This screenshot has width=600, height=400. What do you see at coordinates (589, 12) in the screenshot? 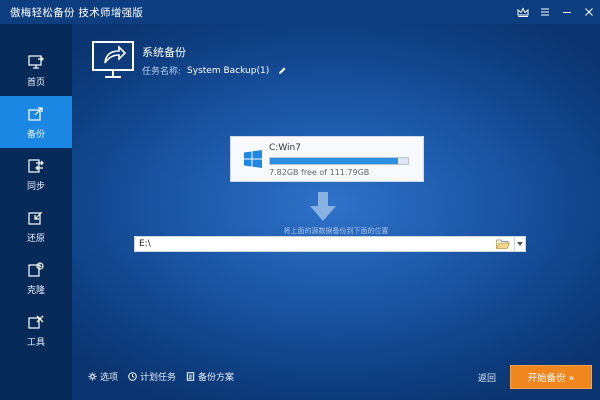
I see `close-icon` at bounding box center [589, 12].